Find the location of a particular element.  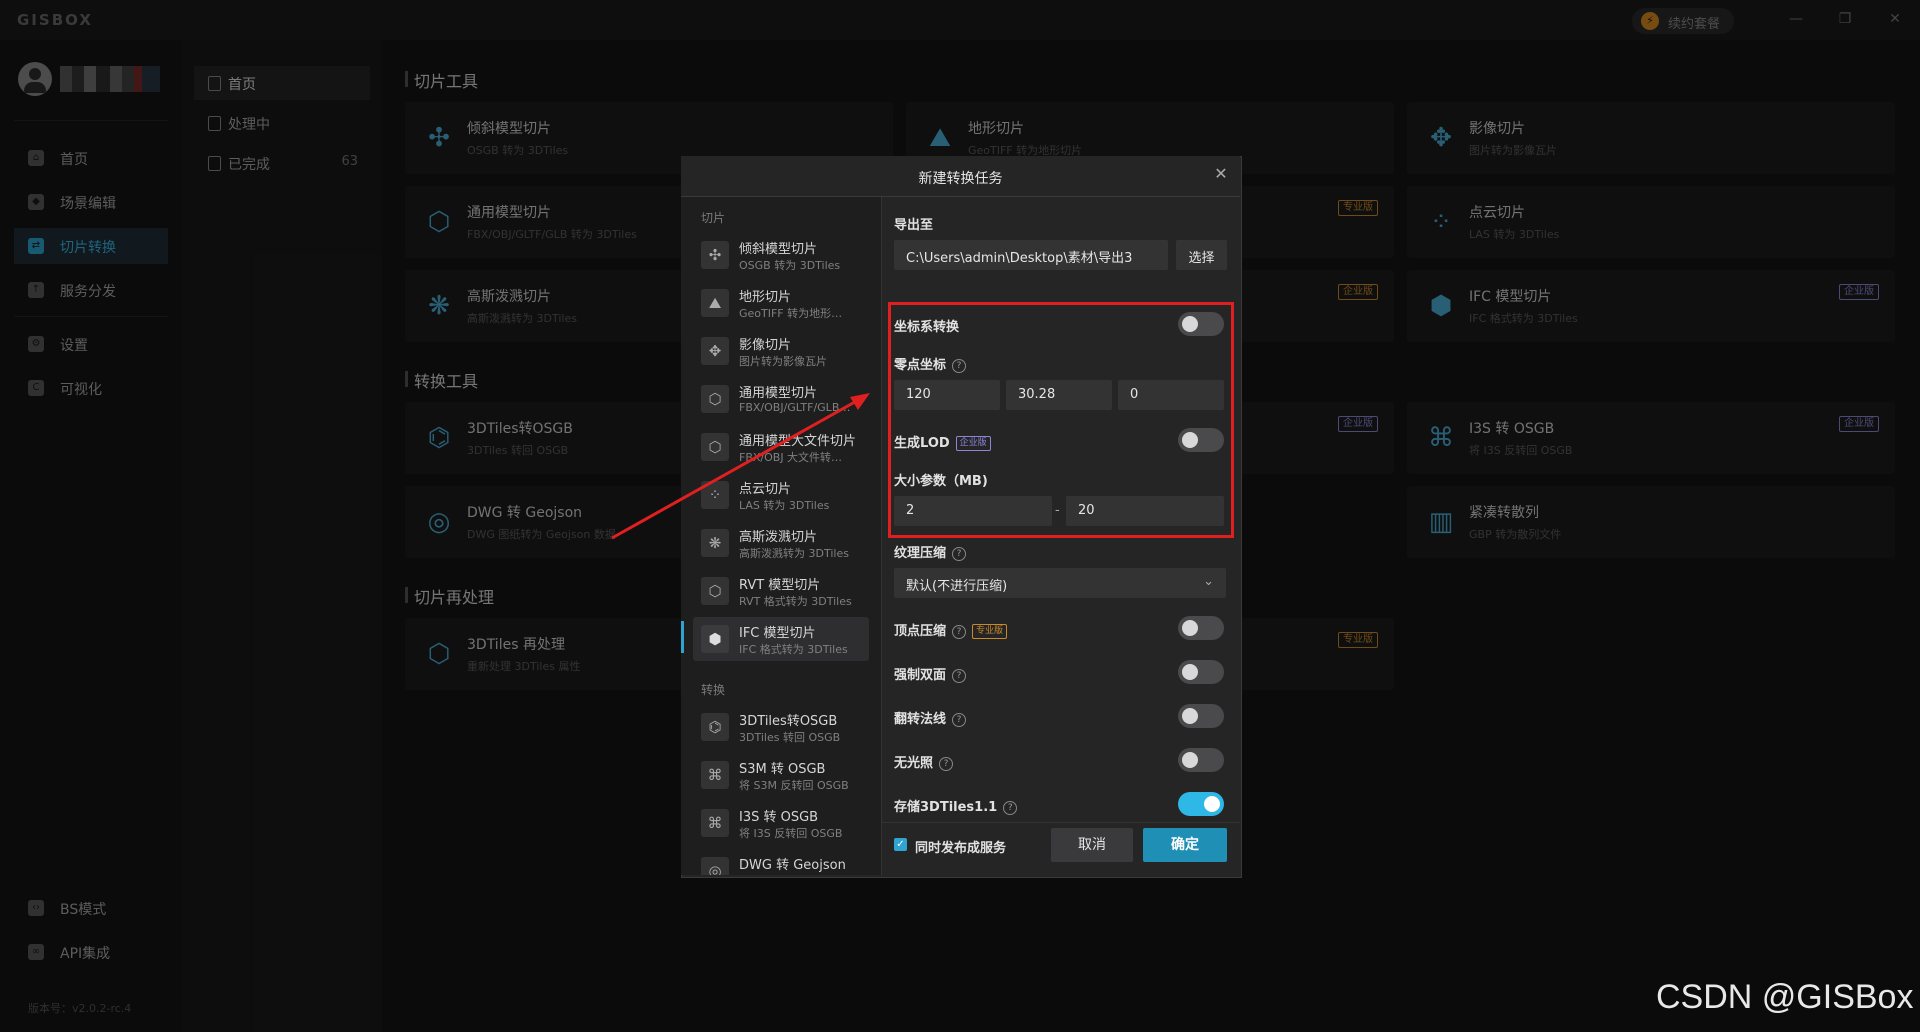

watermark: CSDN @GISBox is located at coordinates (1785, 997).